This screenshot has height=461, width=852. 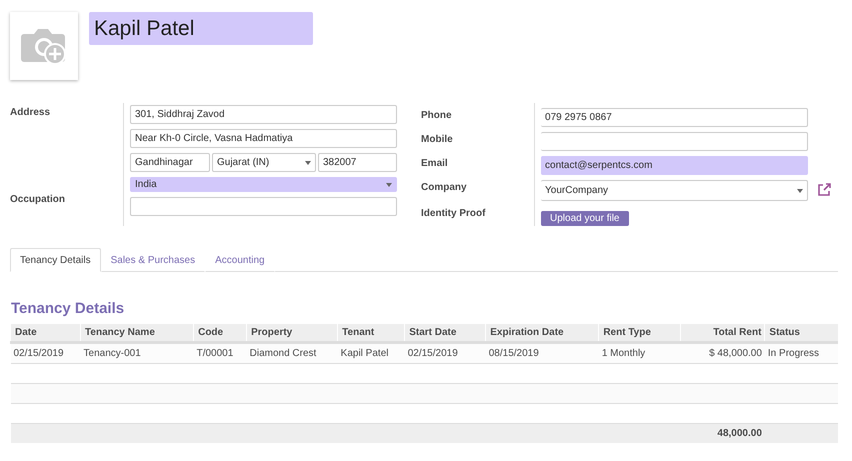 I want to click on field-label: Email, so click(x=435, y=163).